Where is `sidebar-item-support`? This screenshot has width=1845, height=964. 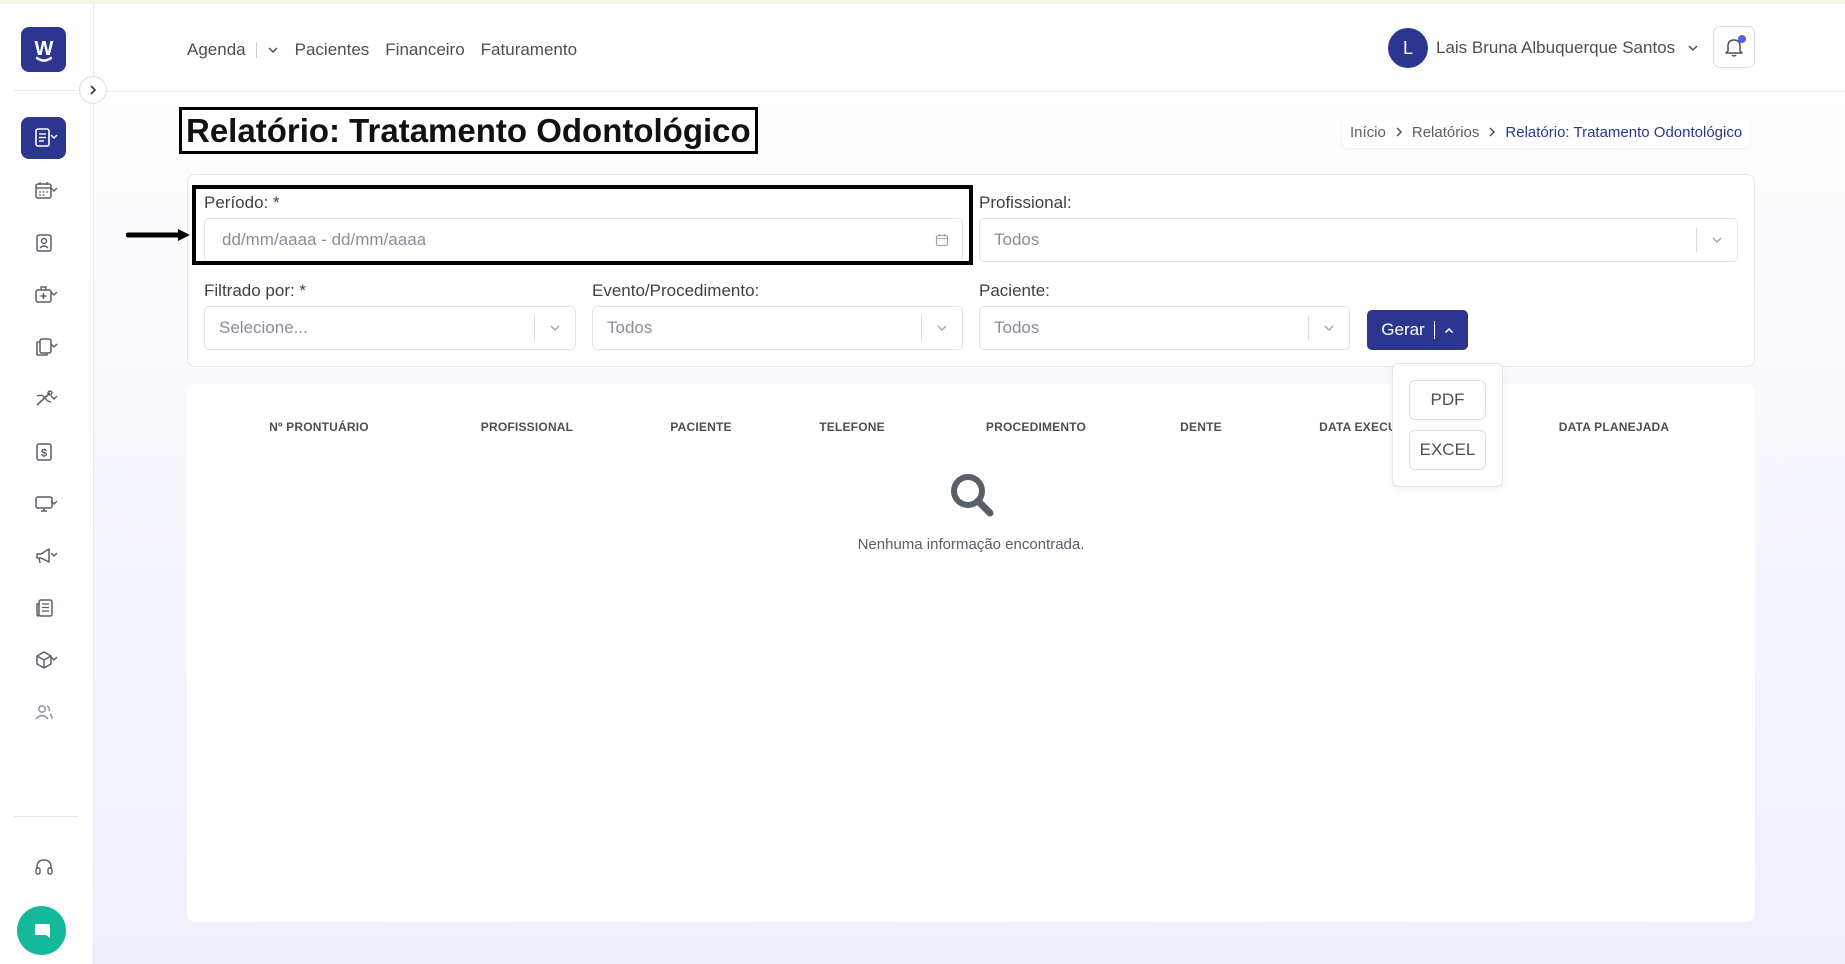
sidebar-item-support is located at coordinates (43, 867).